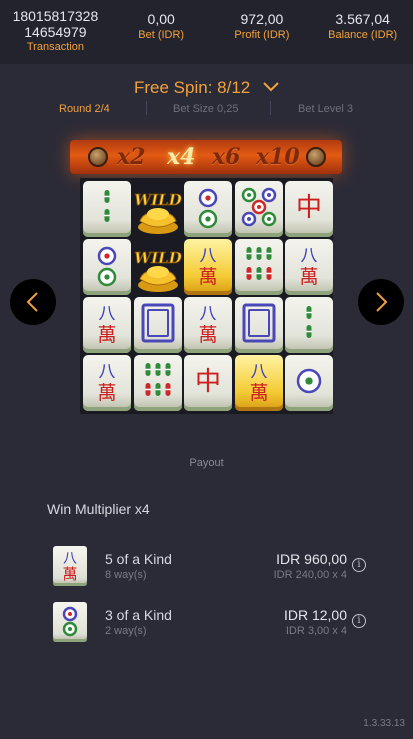 The width and height of the screenshot is (413, 739). I want to click on transaction-label: Transaction, so click(55, 47).